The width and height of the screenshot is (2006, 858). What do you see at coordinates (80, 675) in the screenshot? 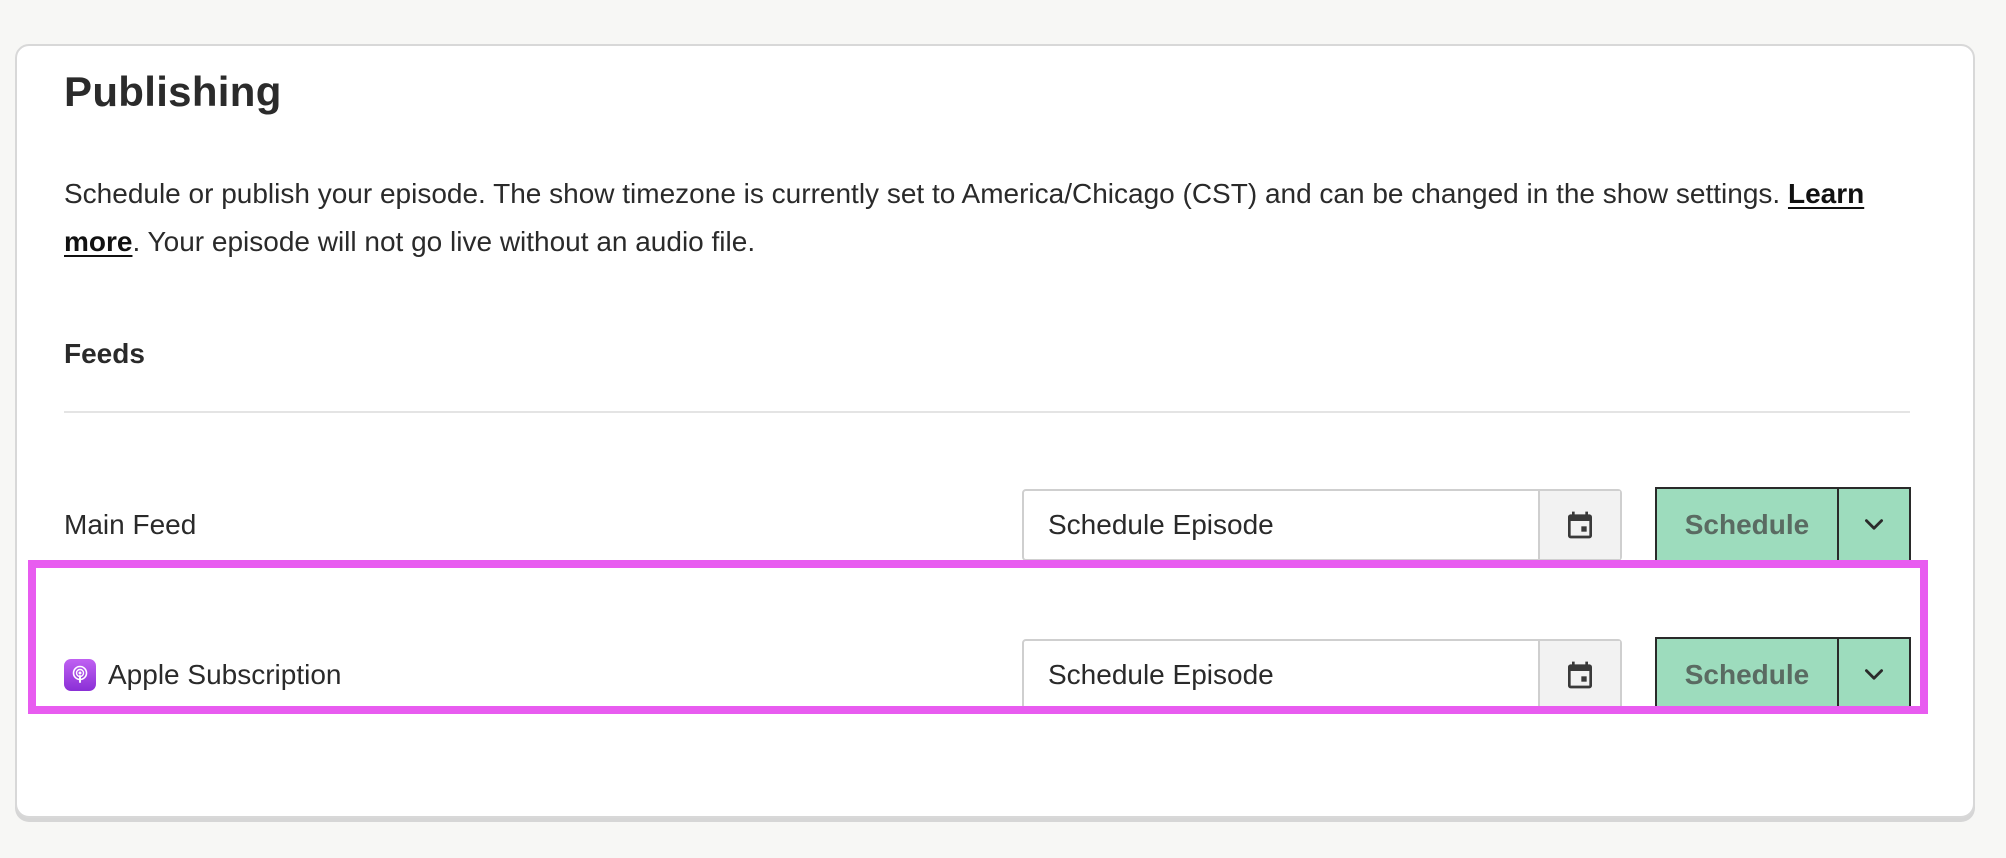
I see `apple-podcasts-icon` at bounding box center [80, 675].